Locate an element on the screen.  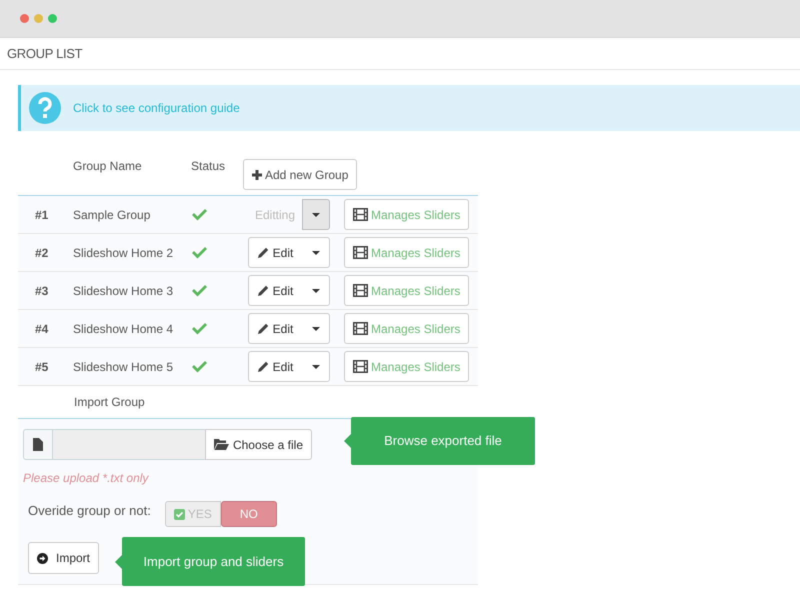
row-number: #1 is located at coordinates (42, 215).